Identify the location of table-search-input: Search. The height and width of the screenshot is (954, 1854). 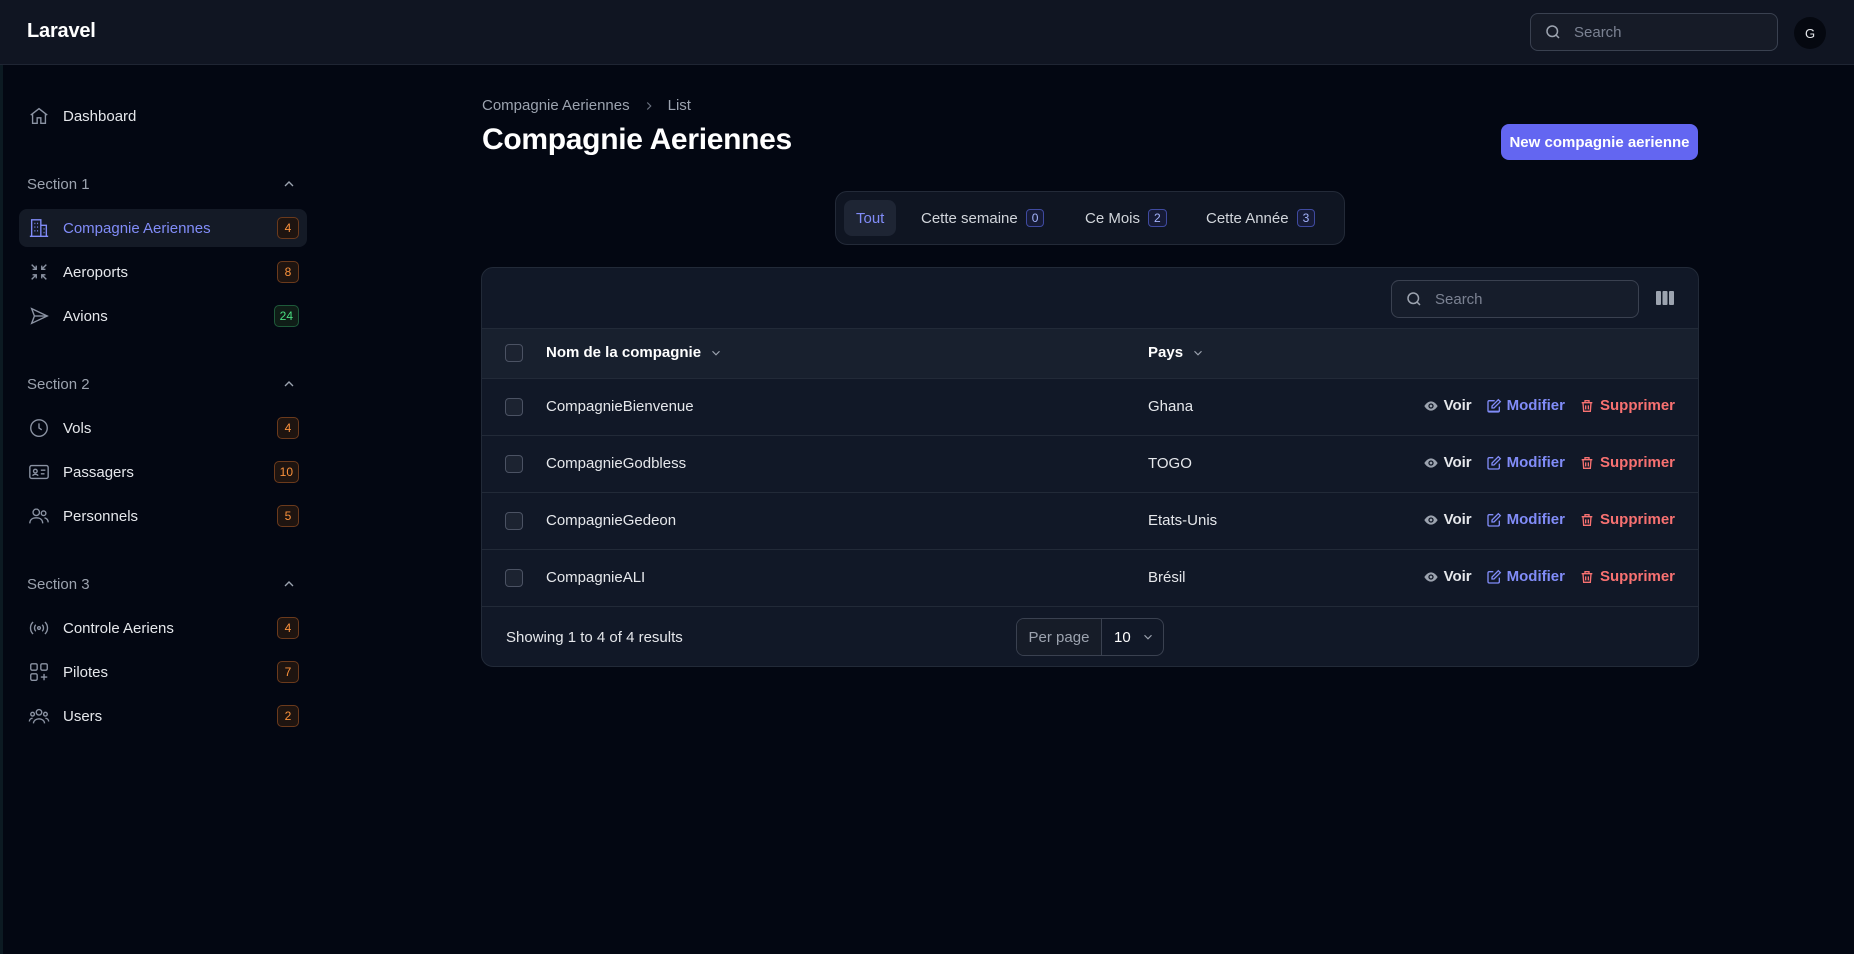
(1515, 299).